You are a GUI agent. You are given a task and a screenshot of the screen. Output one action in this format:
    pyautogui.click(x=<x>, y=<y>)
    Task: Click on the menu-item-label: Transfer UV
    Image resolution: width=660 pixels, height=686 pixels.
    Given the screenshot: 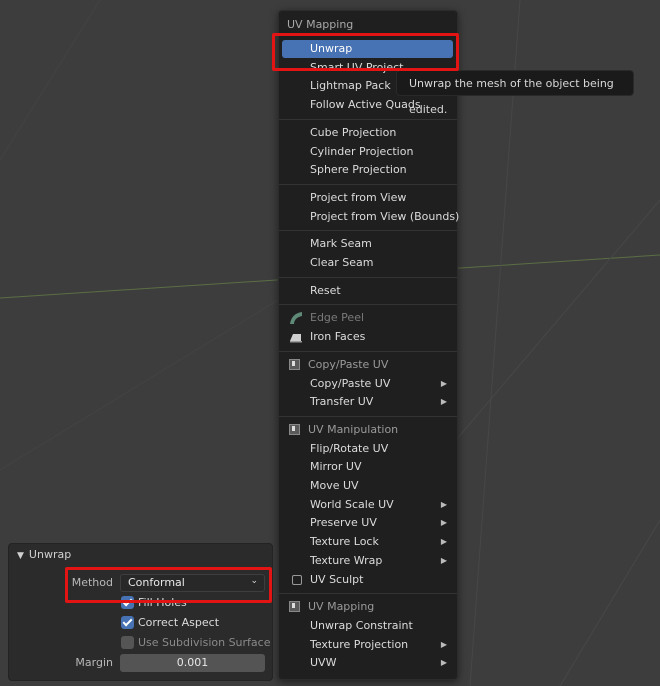 What is the action you would take?
    pyautogui.click(x=342, y=402)
    